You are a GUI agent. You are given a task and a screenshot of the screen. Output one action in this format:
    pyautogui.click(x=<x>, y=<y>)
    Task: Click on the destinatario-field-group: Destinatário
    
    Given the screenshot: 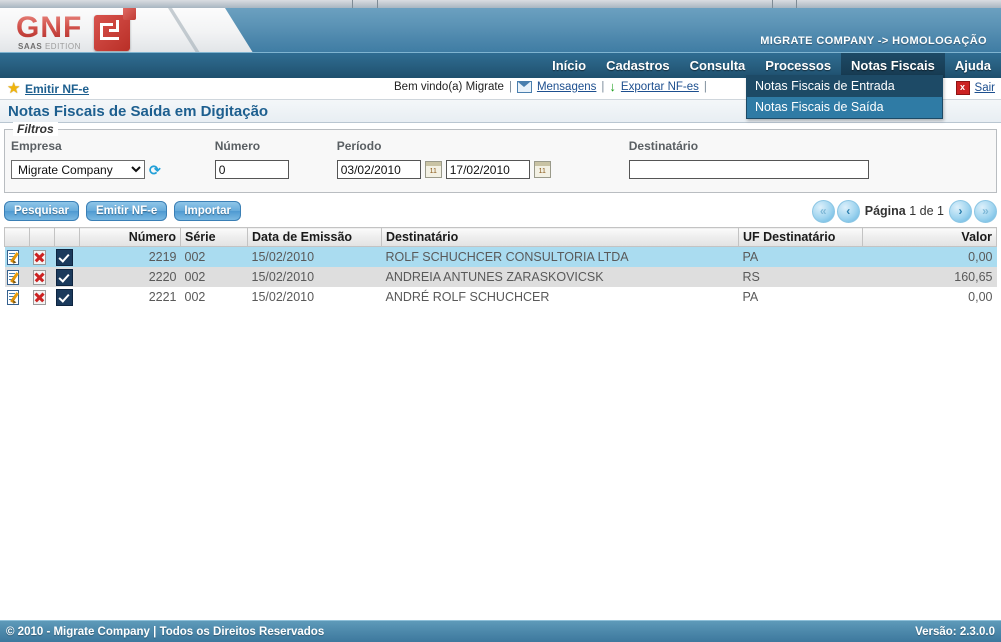 What is the action you would take?
    pyautogui.click(x=748, y=159)
    